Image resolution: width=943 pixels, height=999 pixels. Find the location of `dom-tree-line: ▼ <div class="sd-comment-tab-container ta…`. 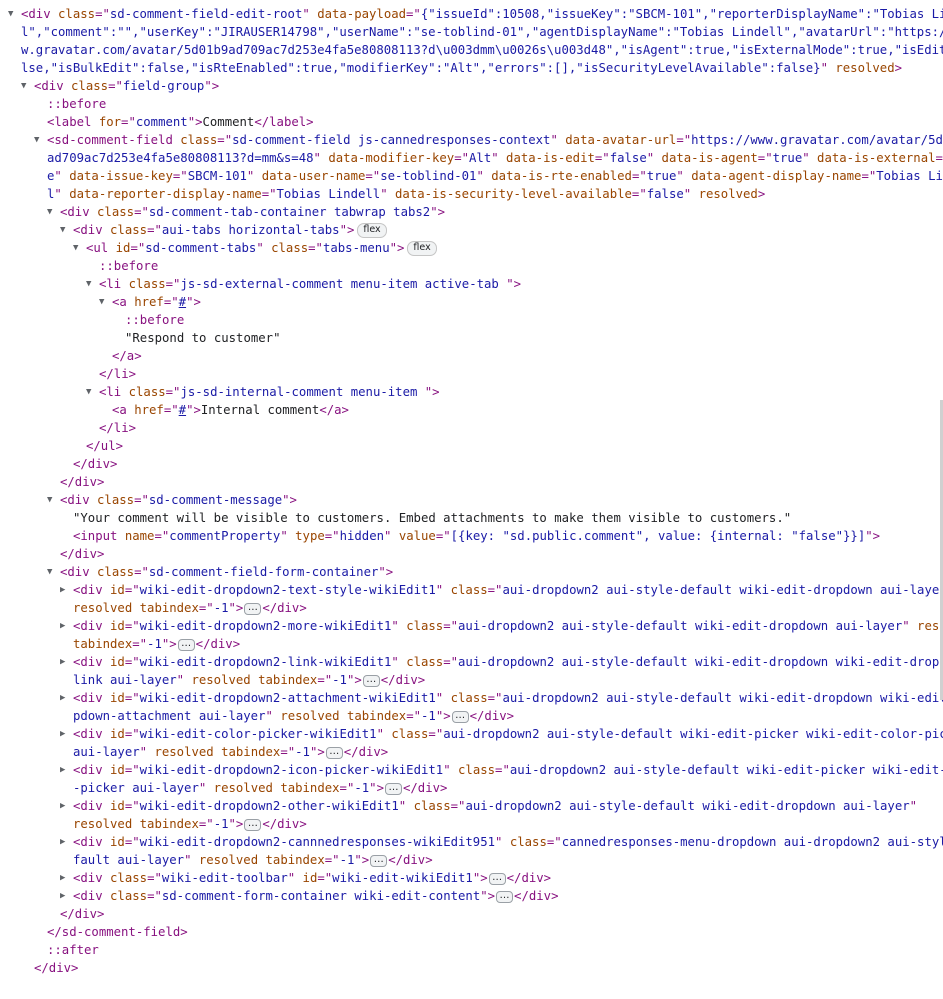

dom-tree-line: ▼ <div class="sd-comment-tab-container ta… is located at coordinates (471, 212).